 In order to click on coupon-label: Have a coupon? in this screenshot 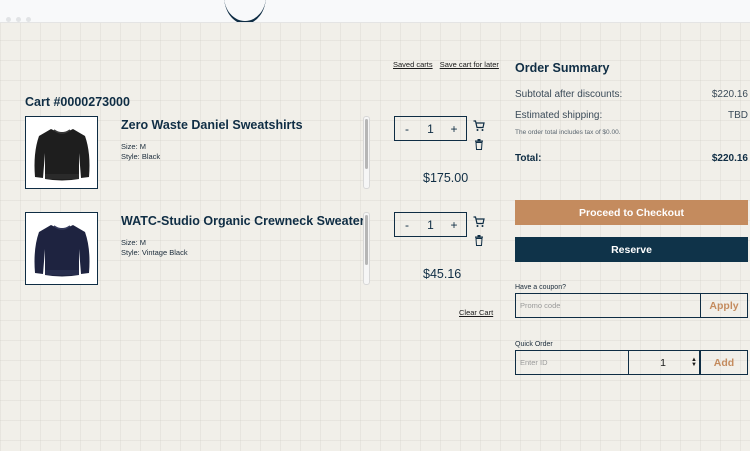, I will do `click(540, 287)`.